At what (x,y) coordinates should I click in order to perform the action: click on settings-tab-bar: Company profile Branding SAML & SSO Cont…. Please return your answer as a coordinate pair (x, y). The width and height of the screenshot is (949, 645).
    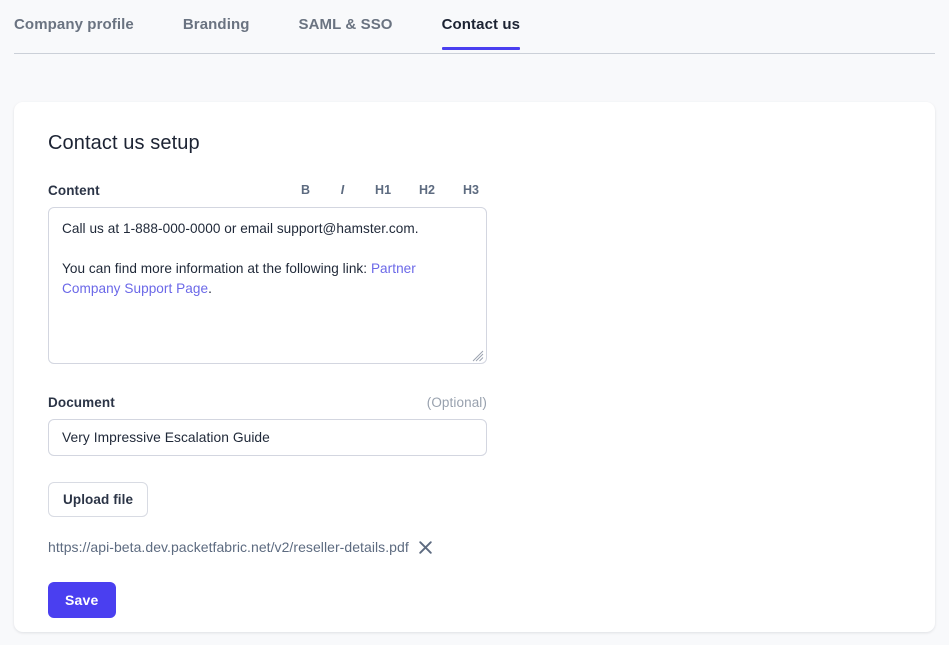
    Looking at the image, I should click on (474, 27).